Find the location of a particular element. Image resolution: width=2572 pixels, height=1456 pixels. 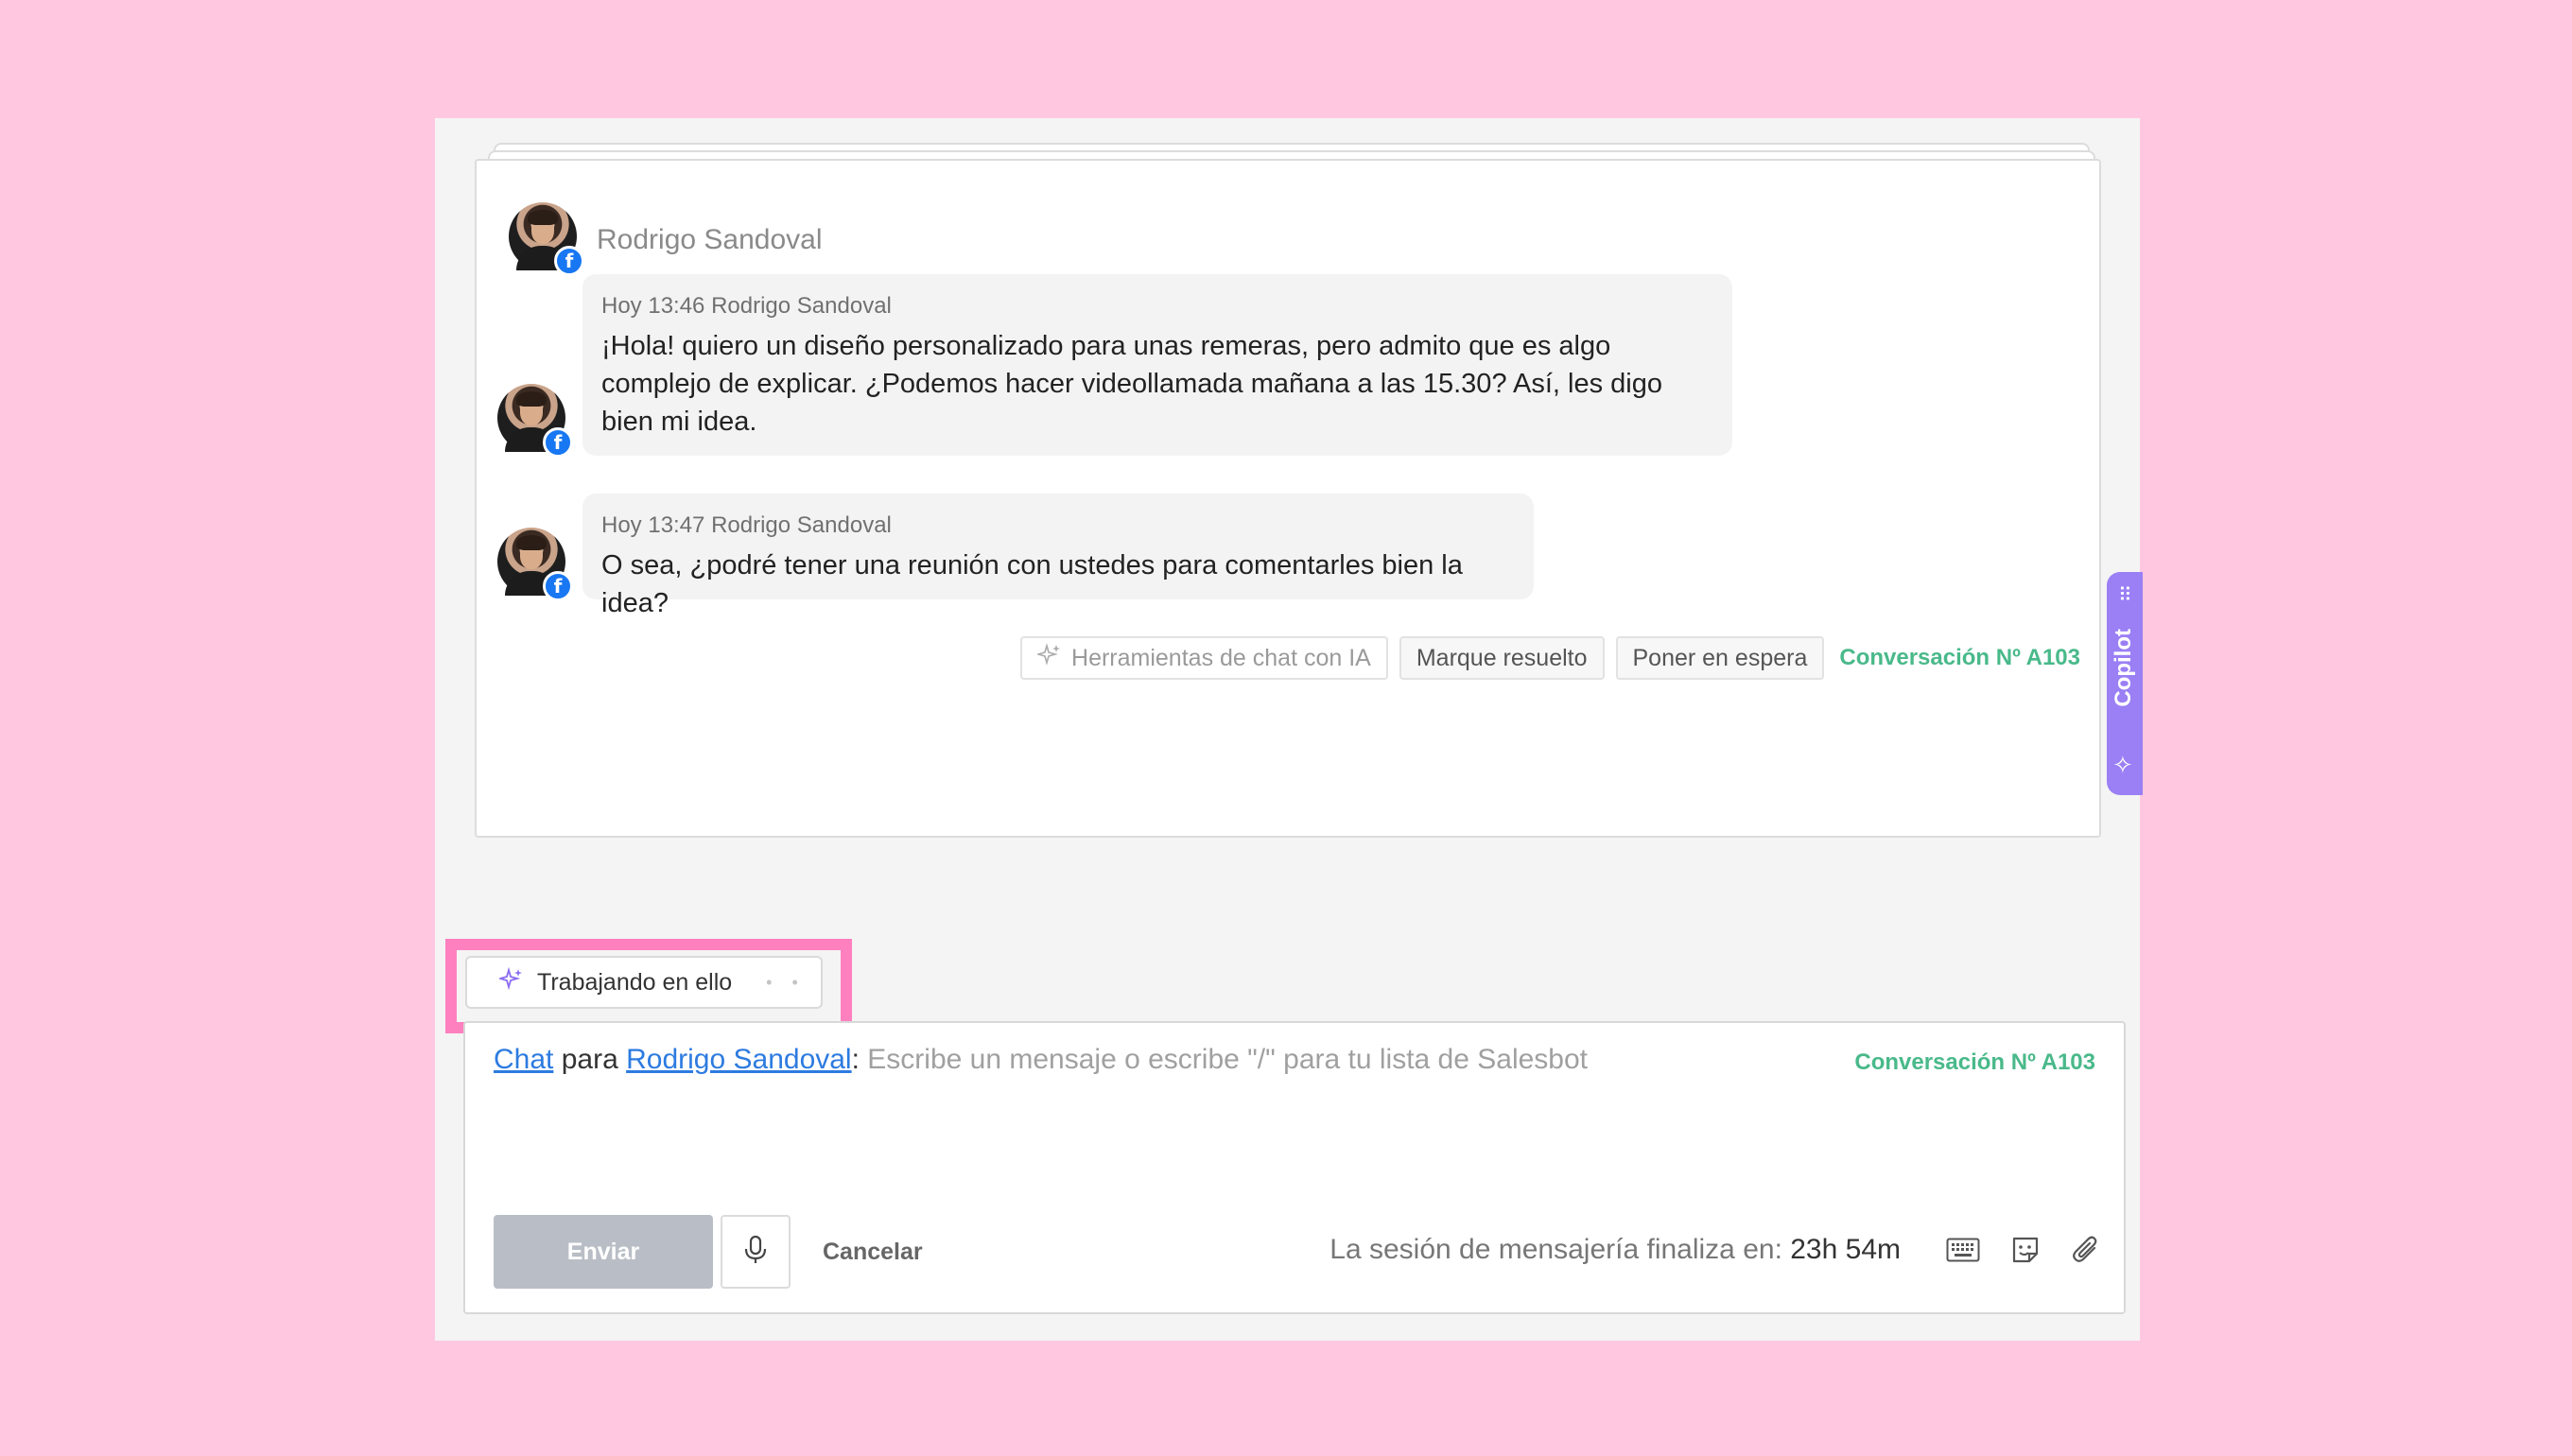

ai-chat-tools-label: Herramientas de chat con IA is located at coordinates (1221, 657).